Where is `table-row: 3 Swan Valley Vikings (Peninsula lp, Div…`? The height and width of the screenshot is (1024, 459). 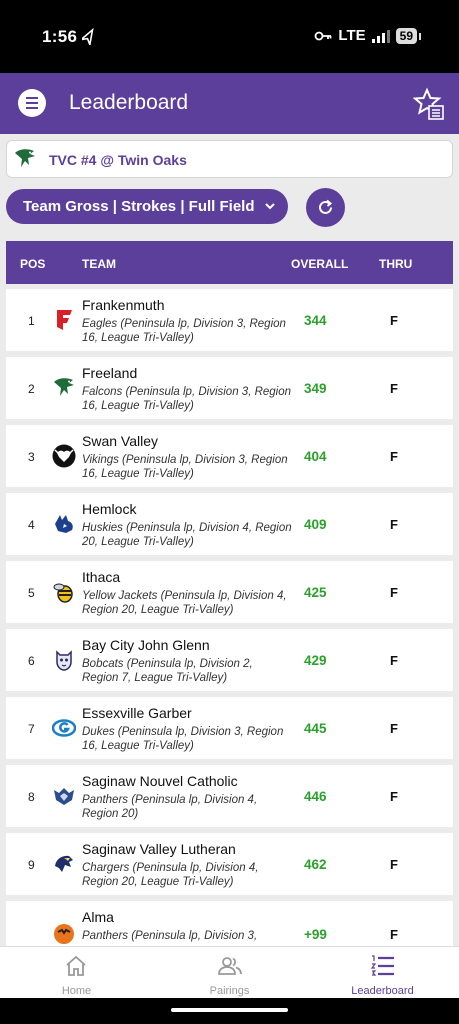
table-row: 3 Swan Valley Vikings (Peninsula lp, Div… is located at coordinates (229, 456).